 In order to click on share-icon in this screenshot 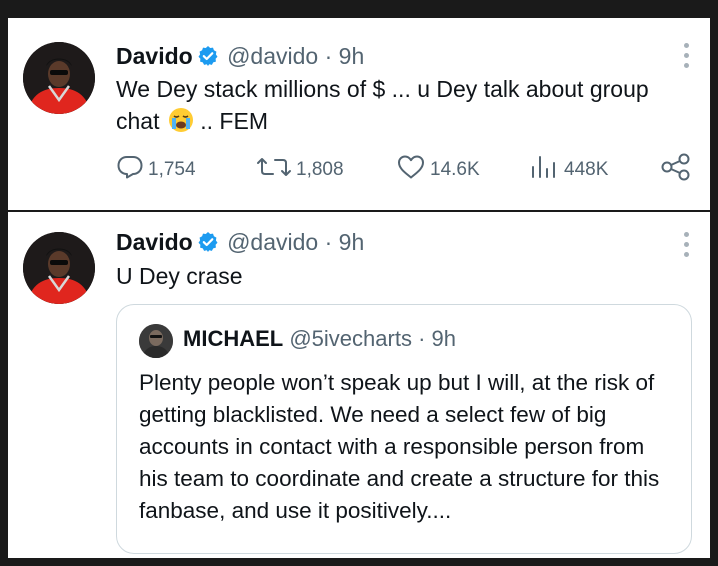, I will do `click(678, 170)`.